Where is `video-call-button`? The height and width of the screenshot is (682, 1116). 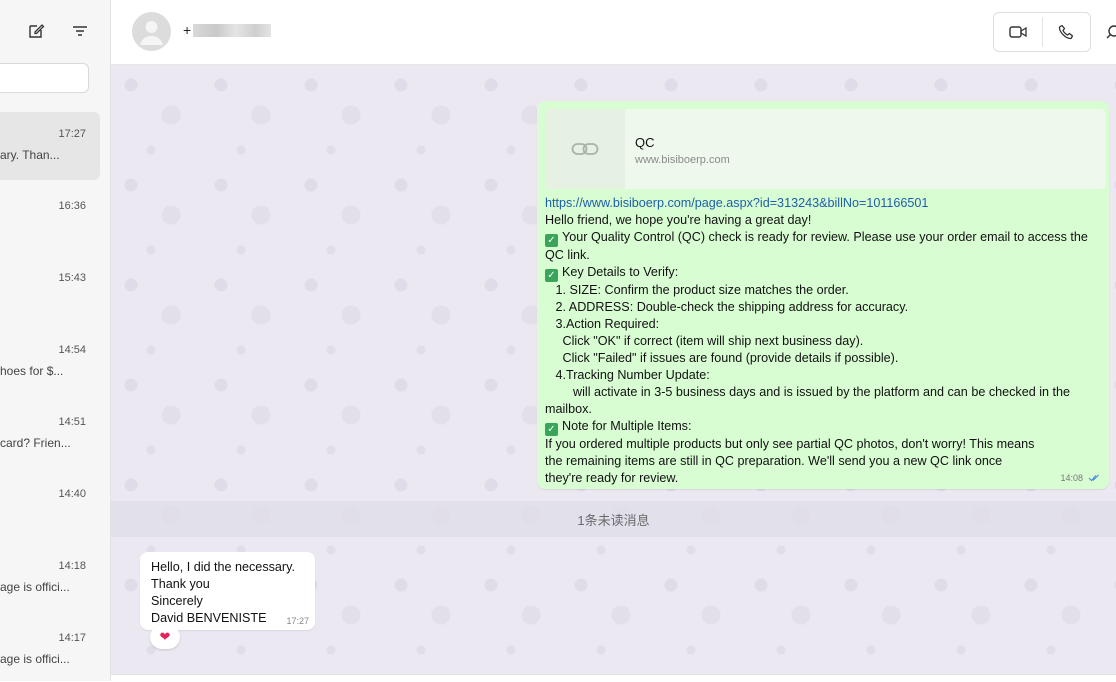
video-call-button is located at coordinates (1018, 32).